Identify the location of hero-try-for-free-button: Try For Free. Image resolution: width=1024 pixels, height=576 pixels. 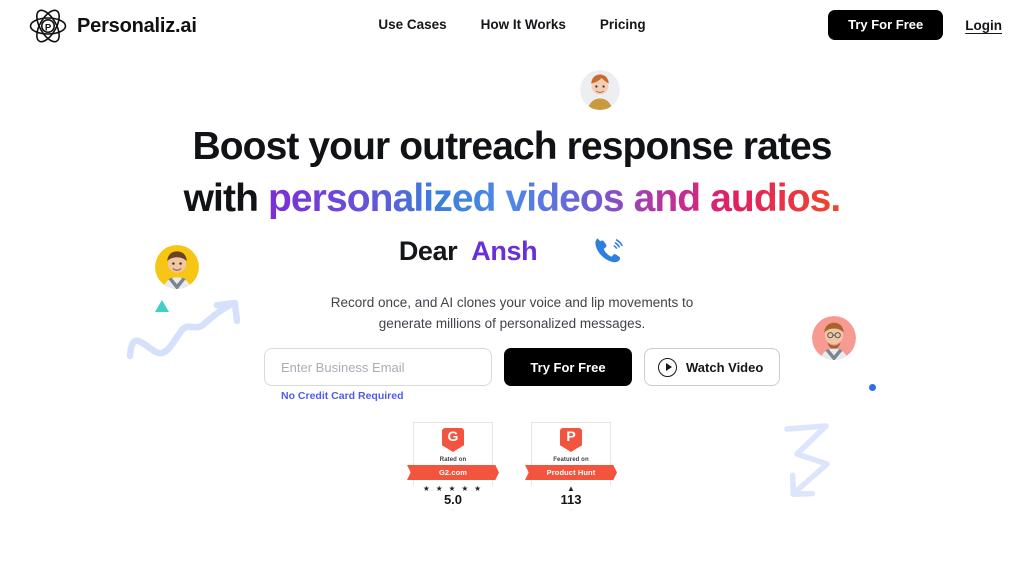
(568, 367).